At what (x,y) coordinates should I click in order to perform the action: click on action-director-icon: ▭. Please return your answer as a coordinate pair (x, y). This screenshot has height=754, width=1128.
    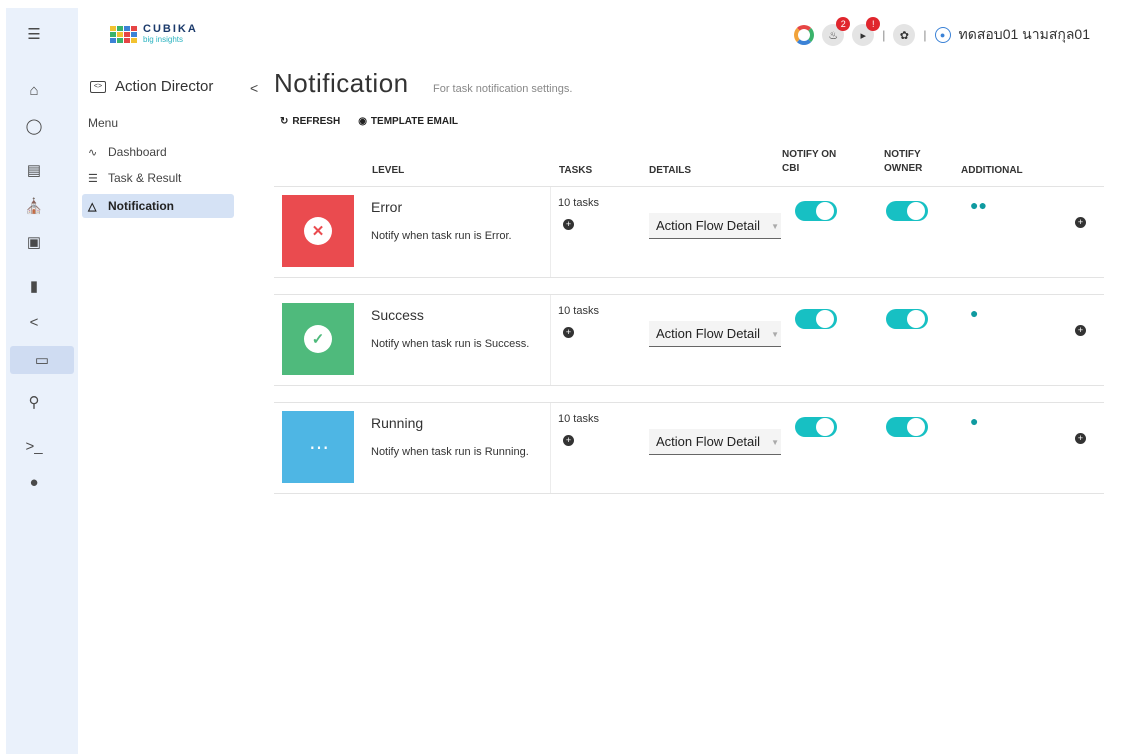
    Looking at the image, I should click on (42, 360).